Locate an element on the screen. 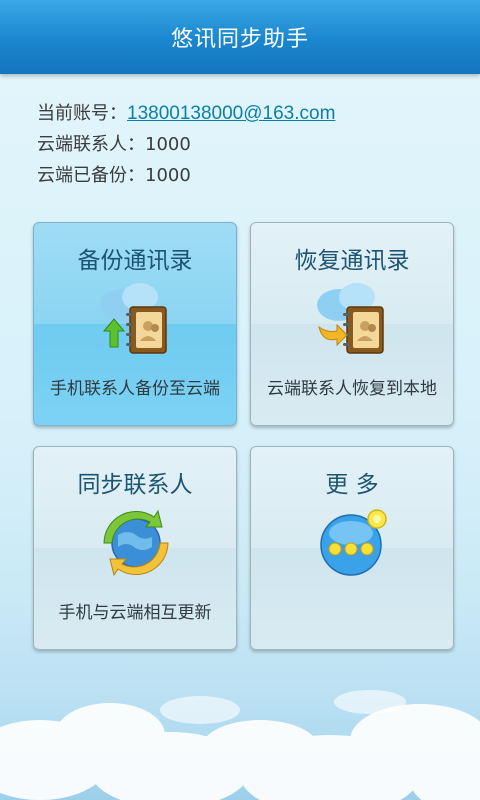 The height and width of the screenshot is (800, 480). cloud-contacts-row: 云端联系人：1000 is located at coordinates (186, 144).